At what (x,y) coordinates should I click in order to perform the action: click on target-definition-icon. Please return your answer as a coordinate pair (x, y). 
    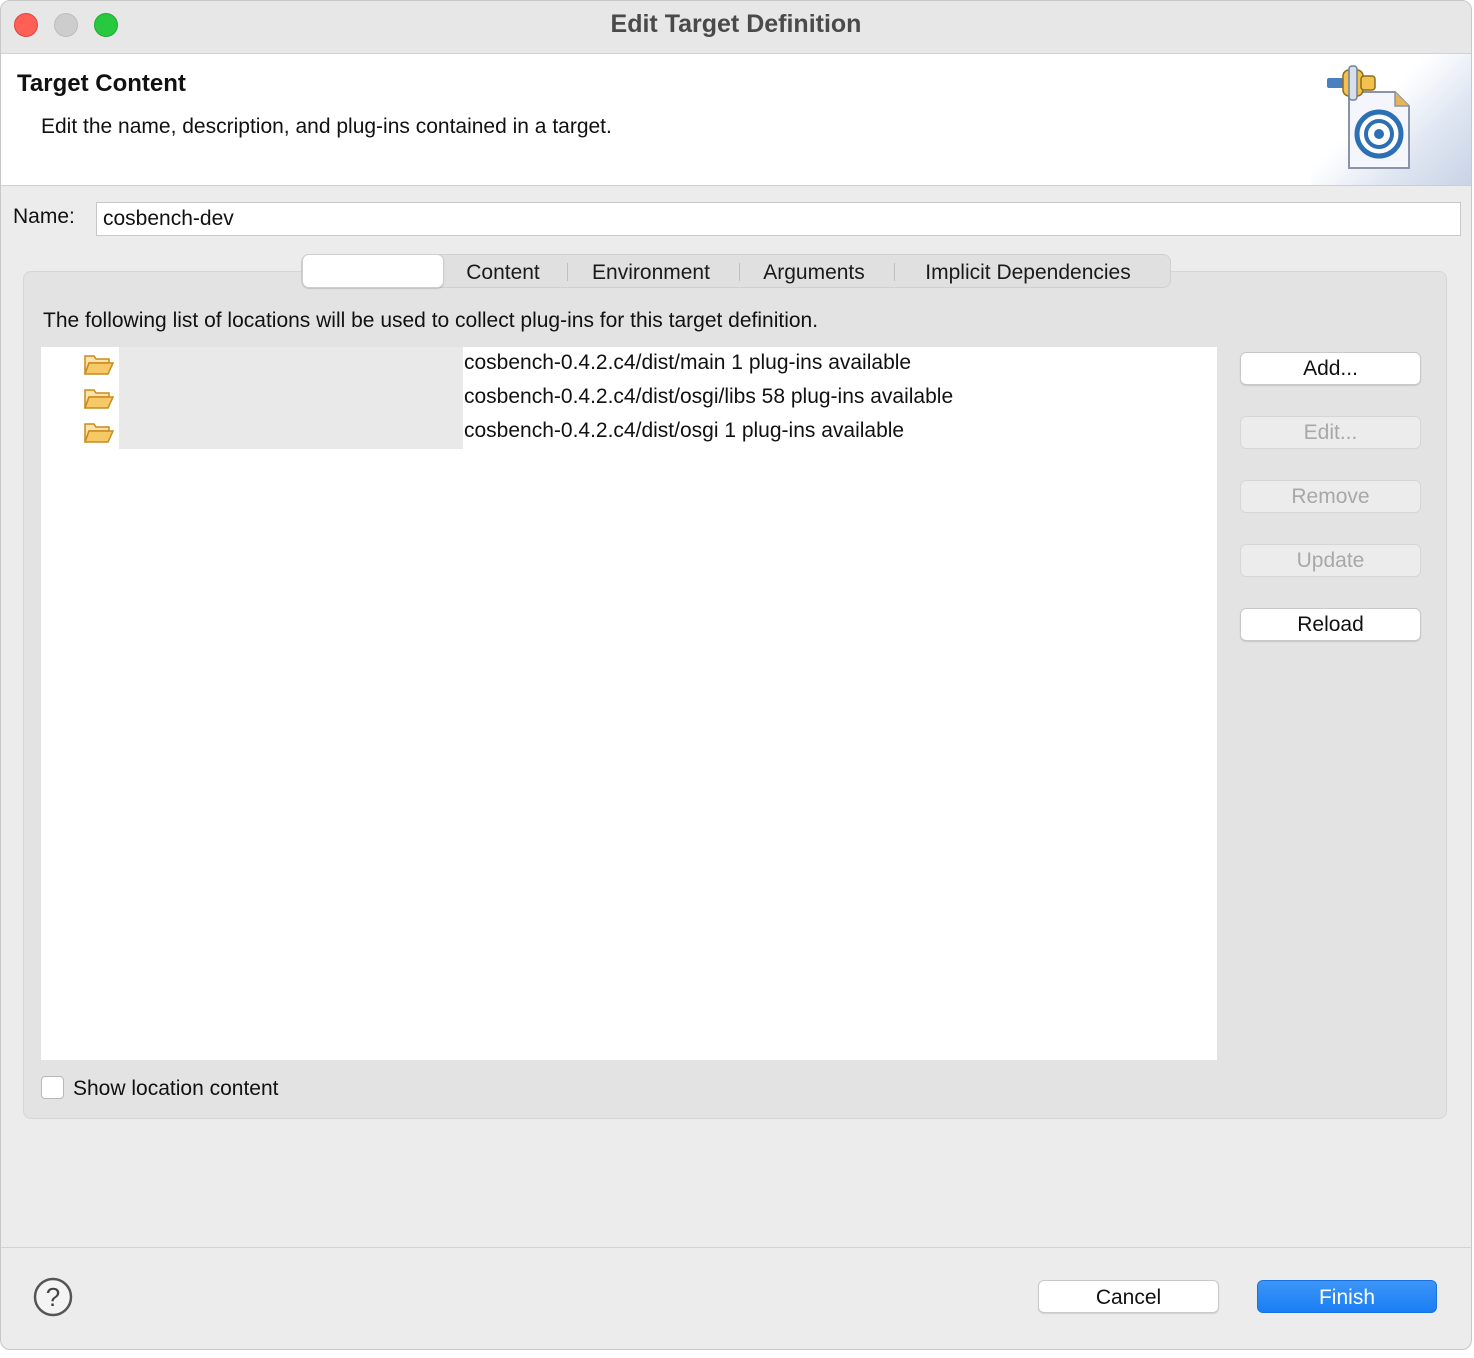
    Looking at the image, I should click on (1368, 117).